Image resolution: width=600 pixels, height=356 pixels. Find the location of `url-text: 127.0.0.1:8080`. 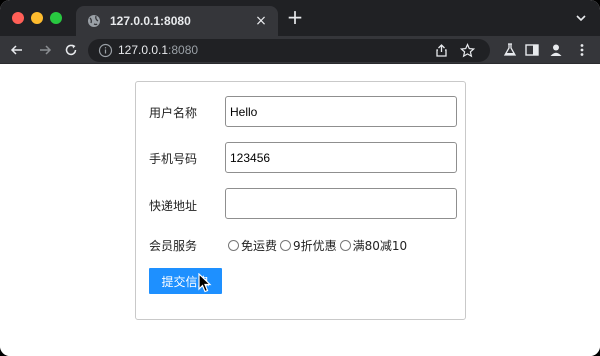

url-text: 127.0.0.1:8080 is located at coordinates (158, 50).